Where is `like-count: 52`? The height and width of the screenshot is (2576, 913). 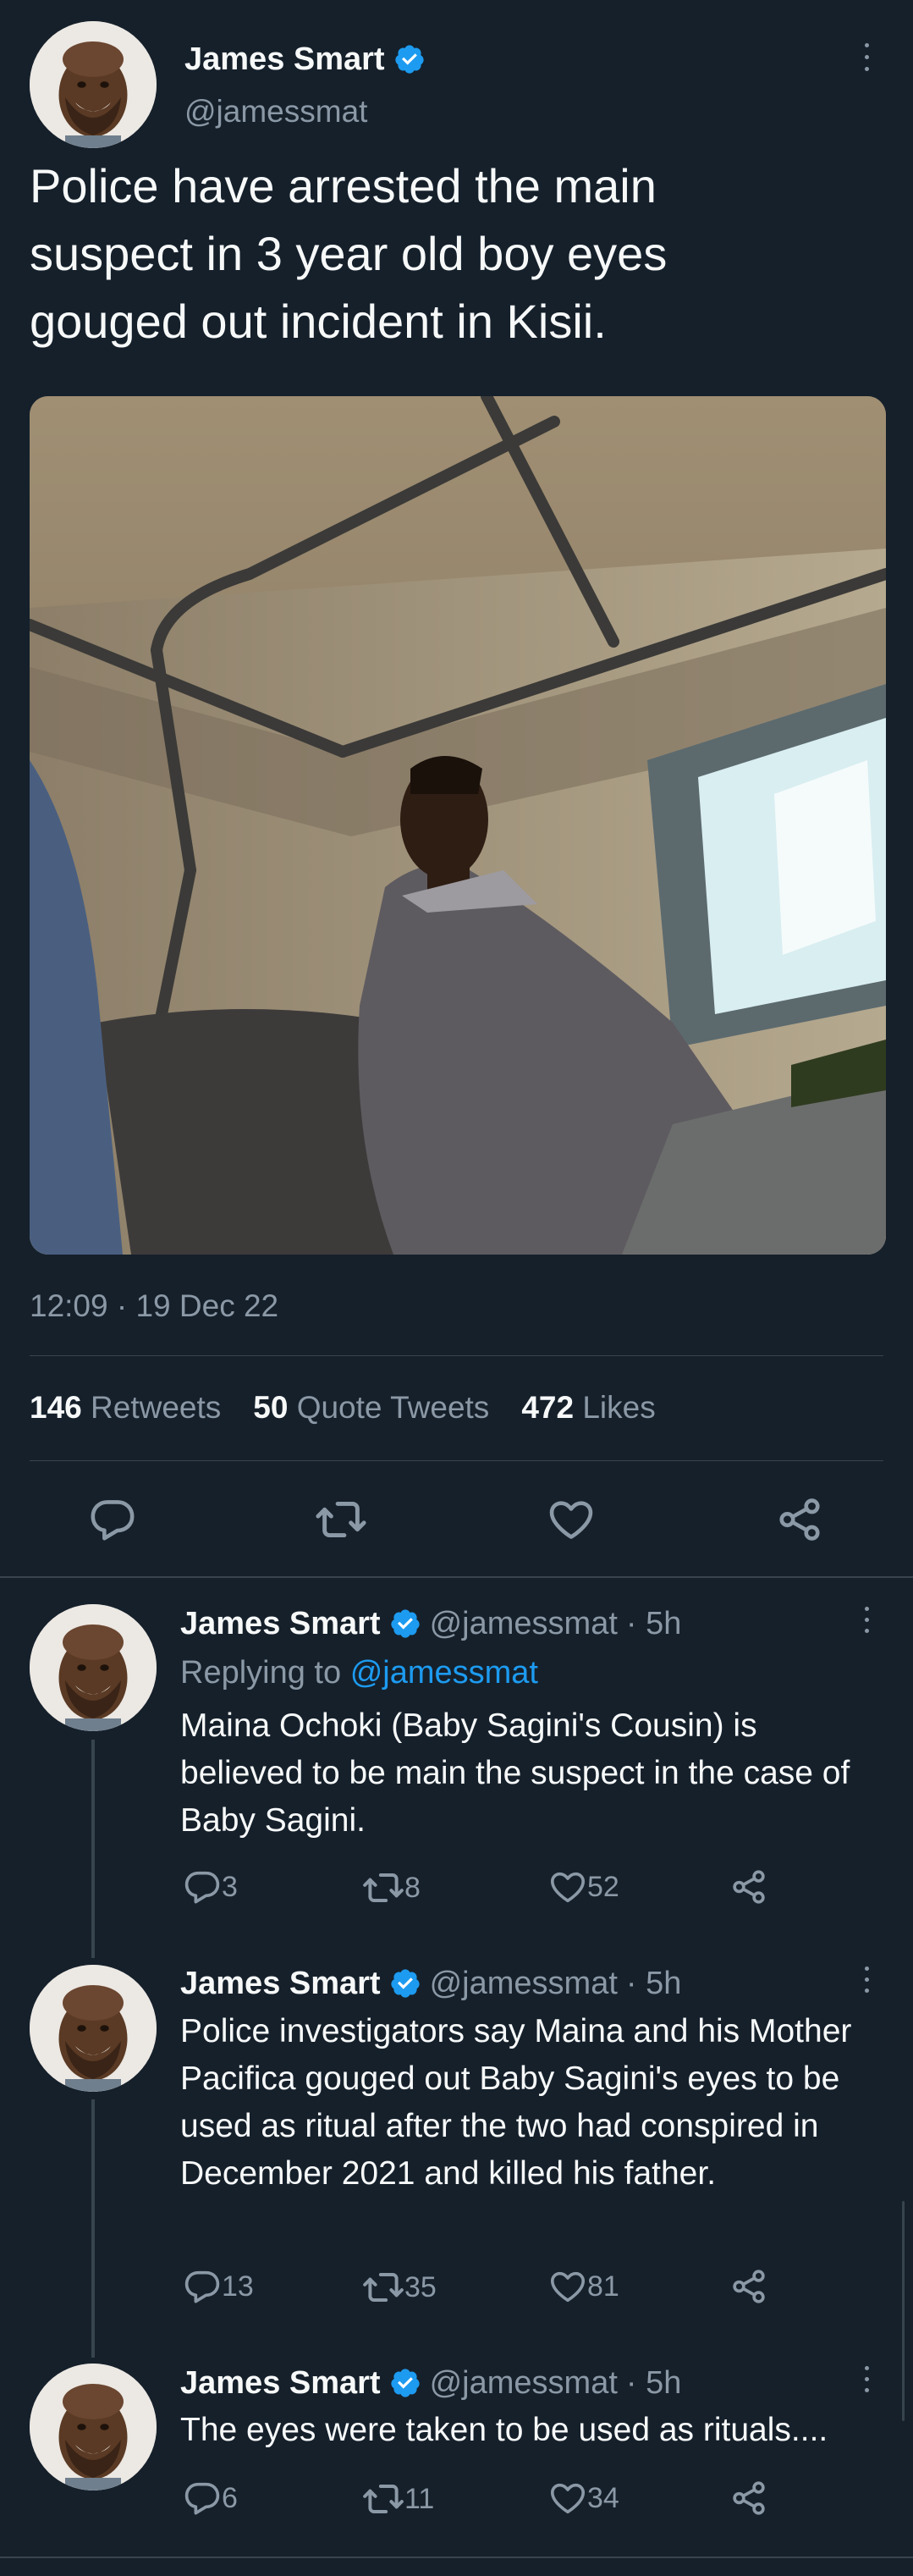 like-count: 52 is located at coordinates (603, 1887).